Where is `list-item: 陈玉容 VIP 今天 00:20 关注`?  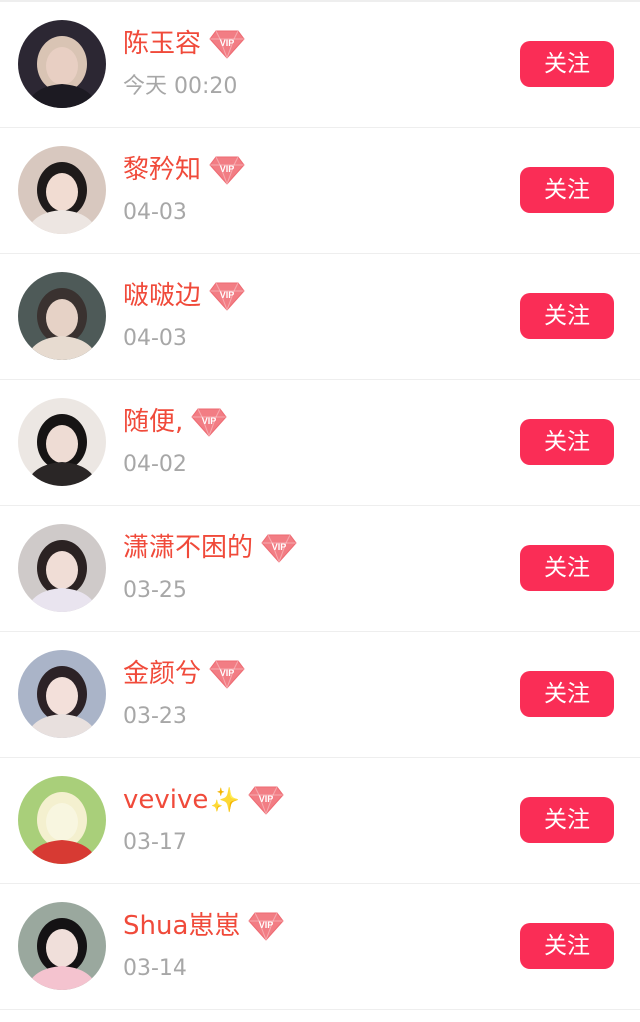
list-item: 陈玉容 VIP 今天 00:20 关注 is located at coordinates (320, 65).